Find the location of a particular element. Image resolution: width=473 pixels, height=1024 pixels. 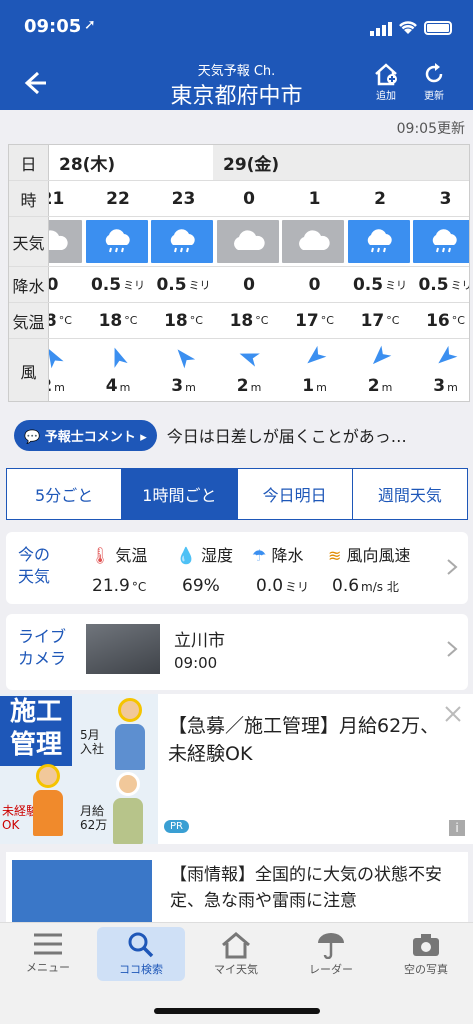

temp-cell: 18°C is located at coordinates (249, 320).